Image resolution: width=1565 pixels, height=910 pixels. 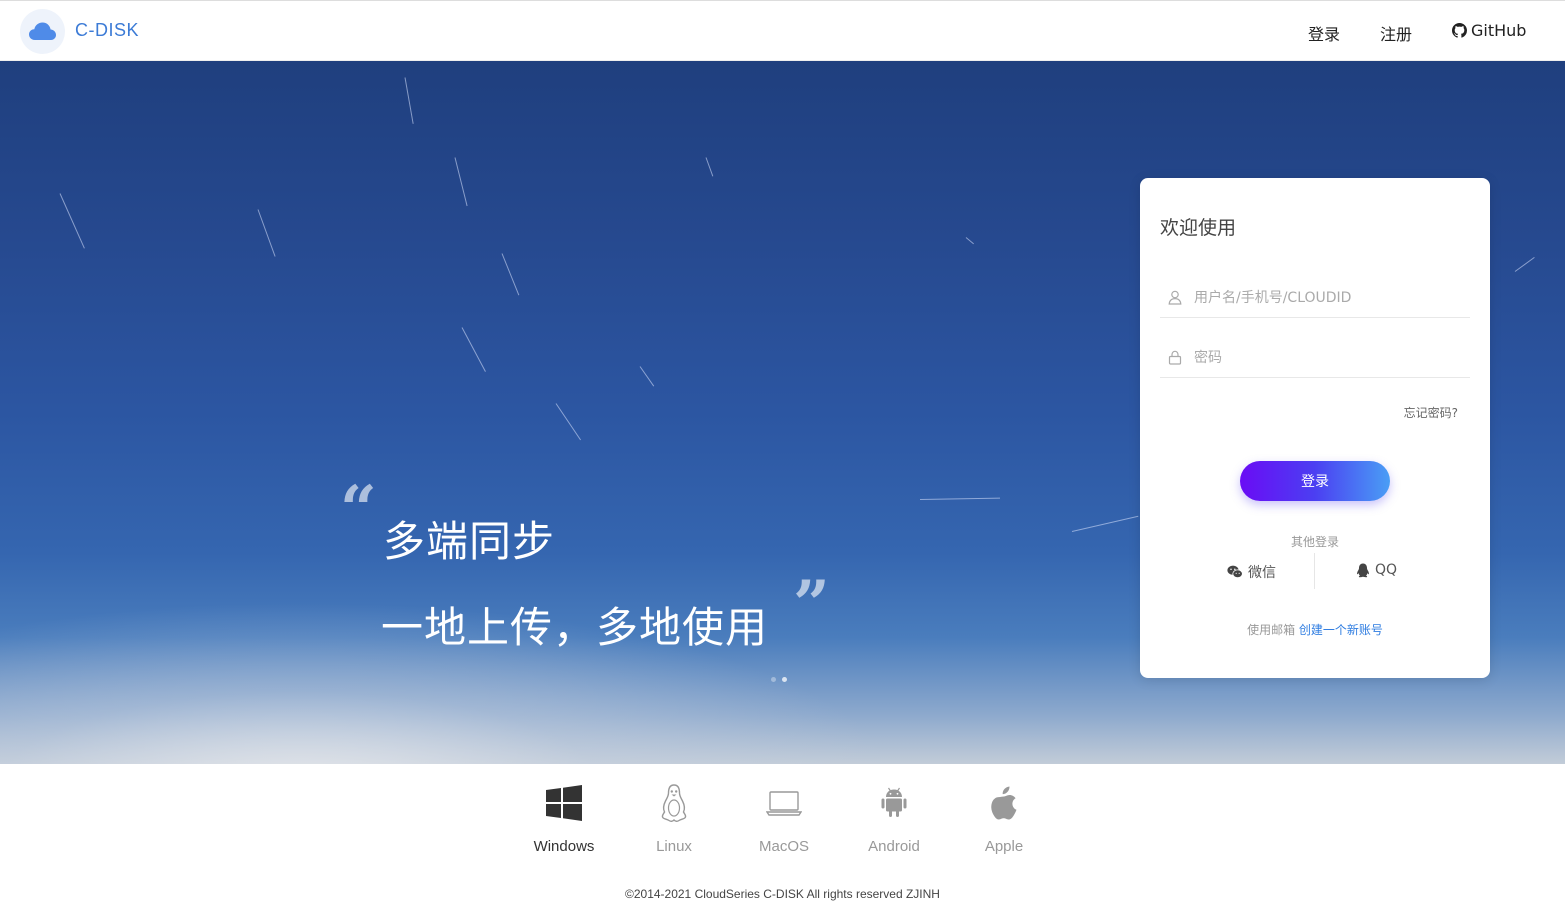 I want to click on platform-label: Android, so click(x=894, y=846).